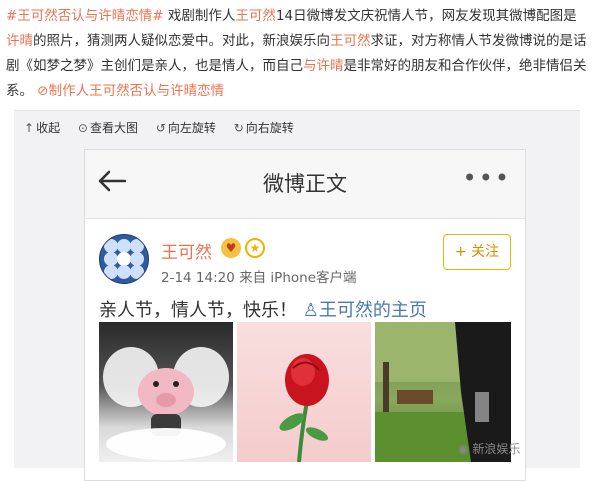 Image resolution: width=594 pixels, height=481 pixels. Describe the element at coordinates (198, 310) in the screenshot. I see `post-text: 亲人节，情人节，快乐！` at that location.